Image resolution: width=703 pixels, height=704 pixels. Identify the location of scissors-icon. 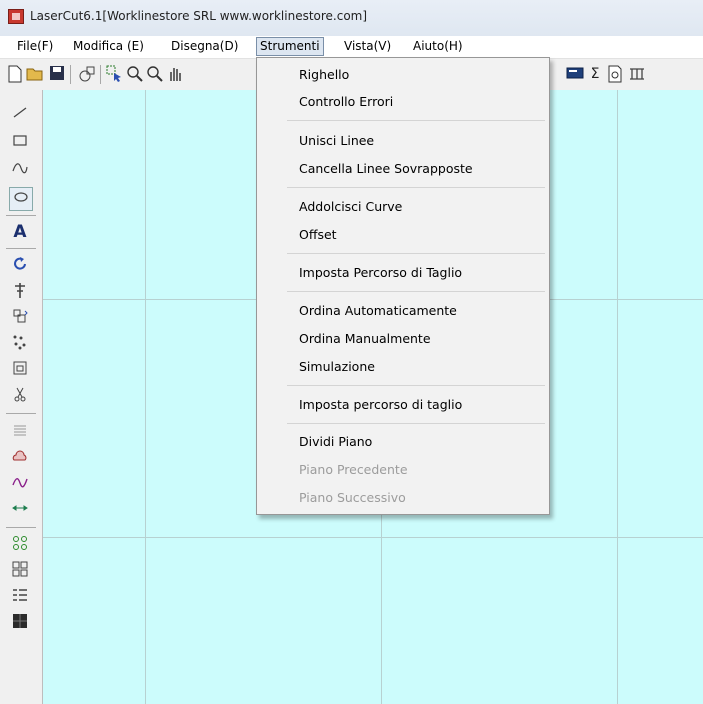
(20, 396).